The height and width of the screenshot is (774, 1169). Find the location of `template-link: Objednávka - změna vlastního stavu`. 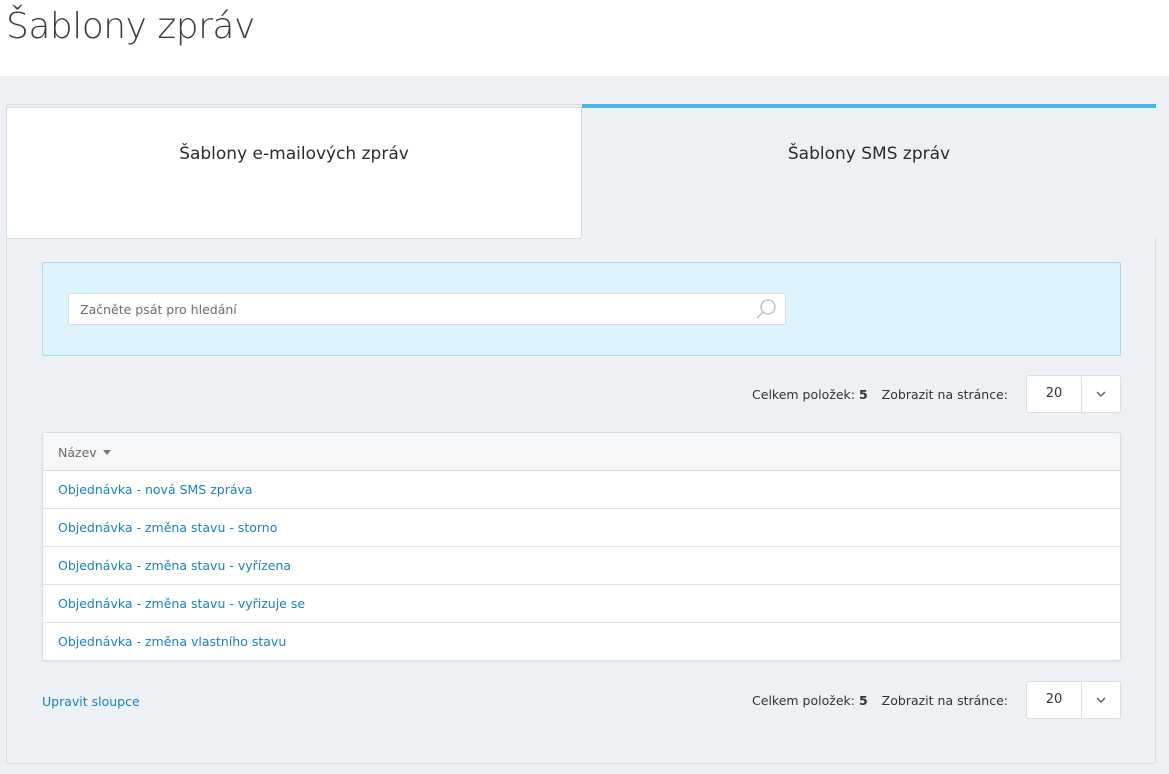

template-link: Objednávka - změna vlastního stavu is located at coordinates (172, 641).